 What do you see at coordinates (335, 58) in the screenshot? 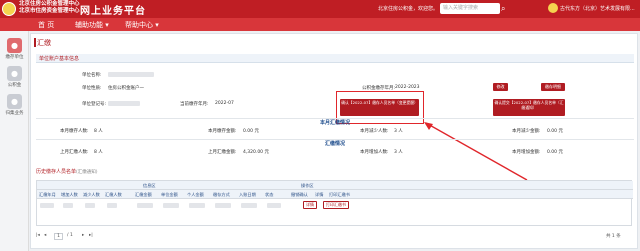
I see `section-header: 单位账户基本信息` at bounding box center [335, 58].